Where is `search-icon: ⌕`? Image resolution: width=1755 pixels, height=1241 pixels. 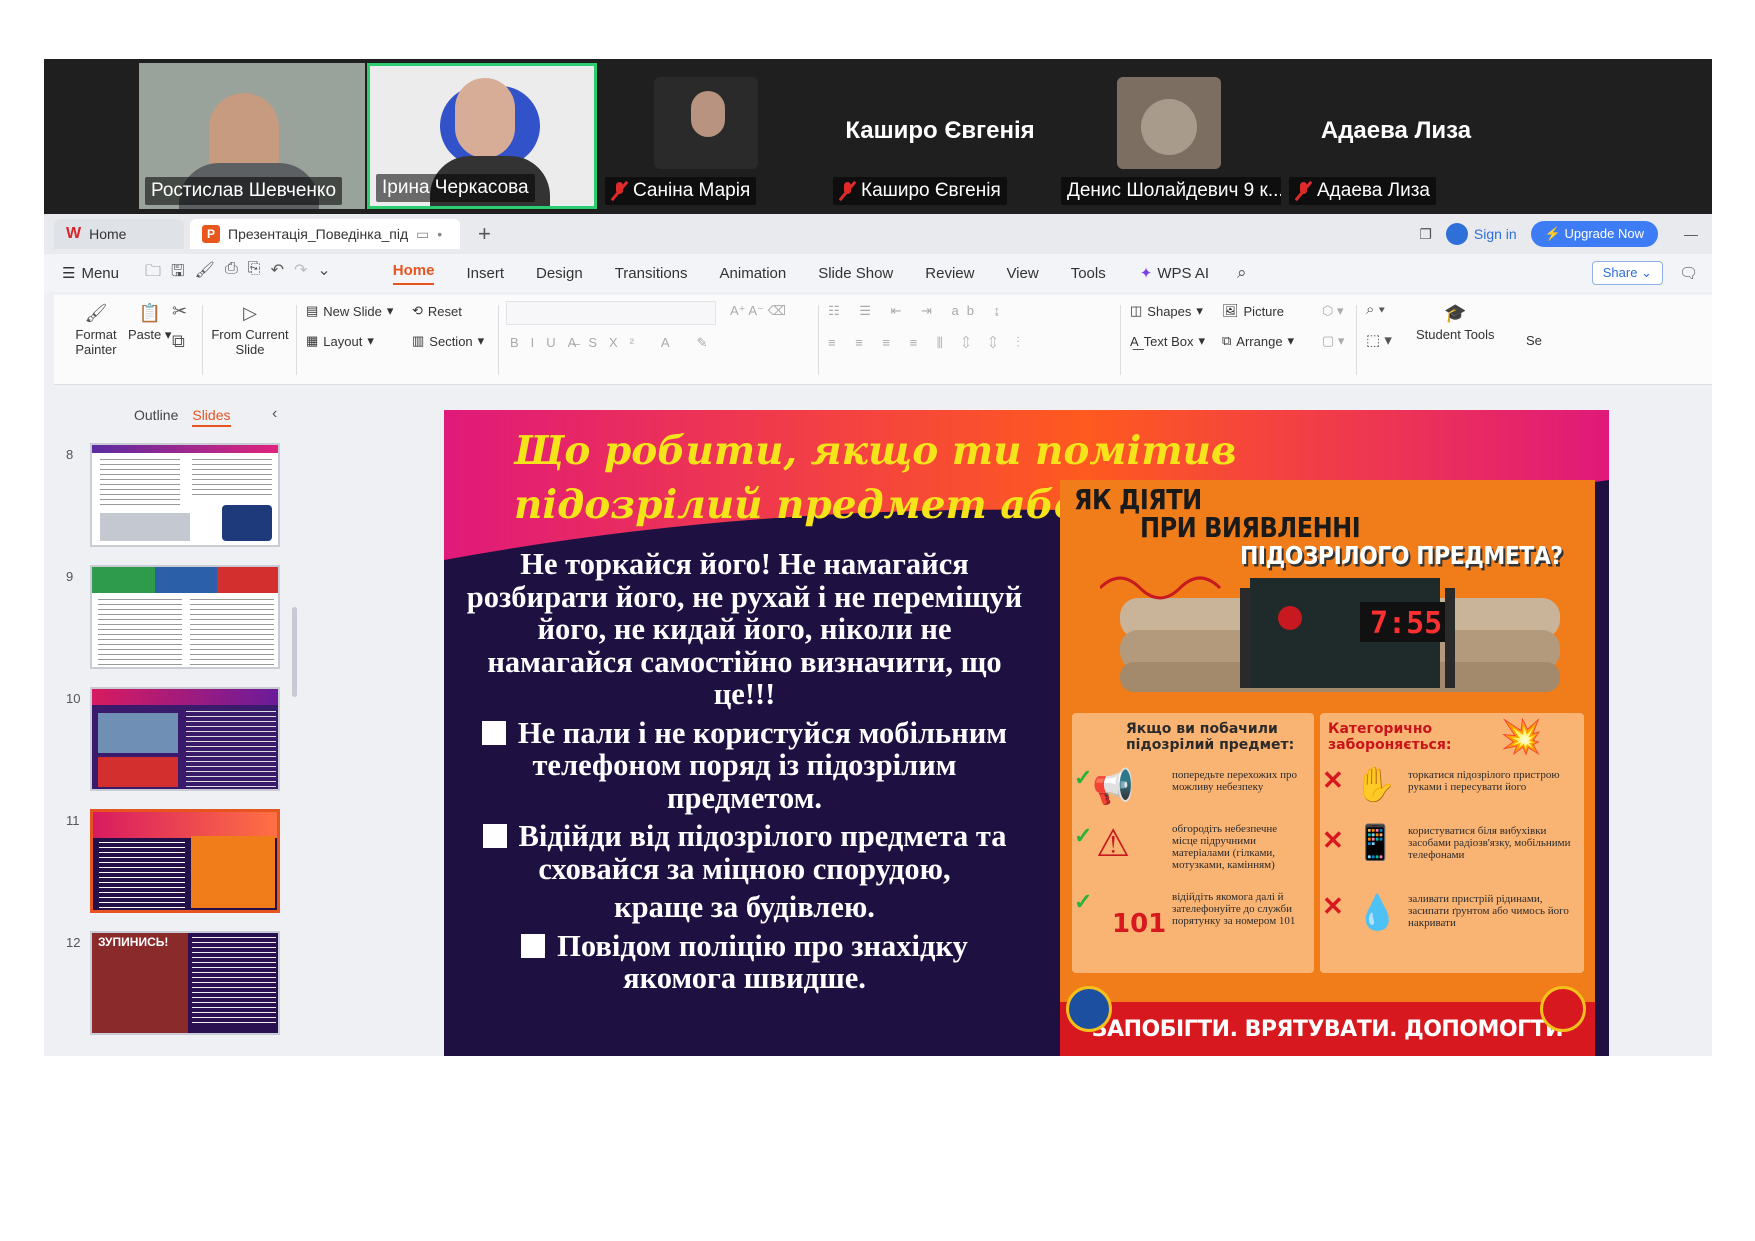
search-icon: ⌕ is located at coordinates (1242, 273).